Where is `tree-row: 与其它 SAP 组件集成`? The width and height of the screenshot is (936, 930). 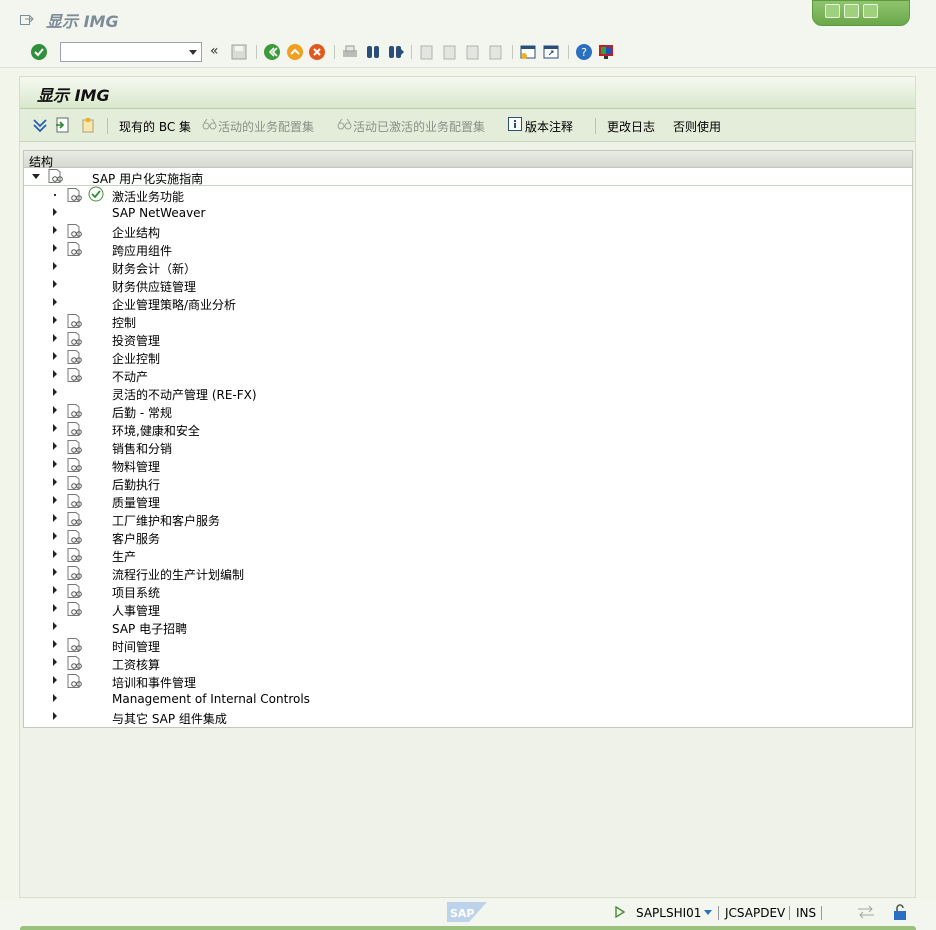
tree-row: 与其它 SAP 组件集成 is located at coordinates (468, 717).